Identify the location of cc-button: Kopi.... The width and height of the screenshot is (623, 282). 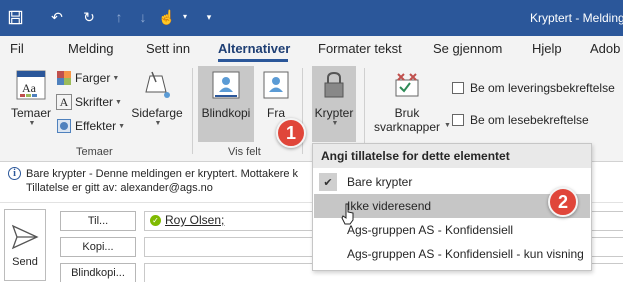
(98, 247).